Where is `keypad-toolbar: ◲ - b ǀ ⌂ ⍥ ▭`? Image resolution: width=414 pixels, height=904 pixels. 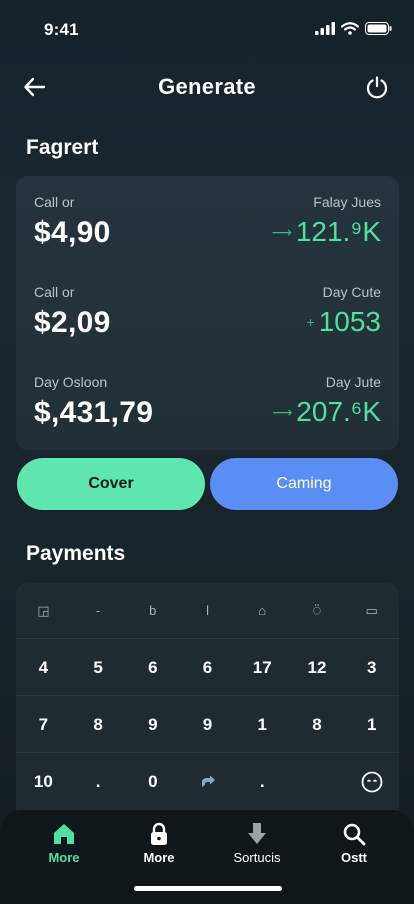 keypad-toolbar: ◲ - b ǀ ⌂ ⍥ ▭ is located at coordinates (207, 611).